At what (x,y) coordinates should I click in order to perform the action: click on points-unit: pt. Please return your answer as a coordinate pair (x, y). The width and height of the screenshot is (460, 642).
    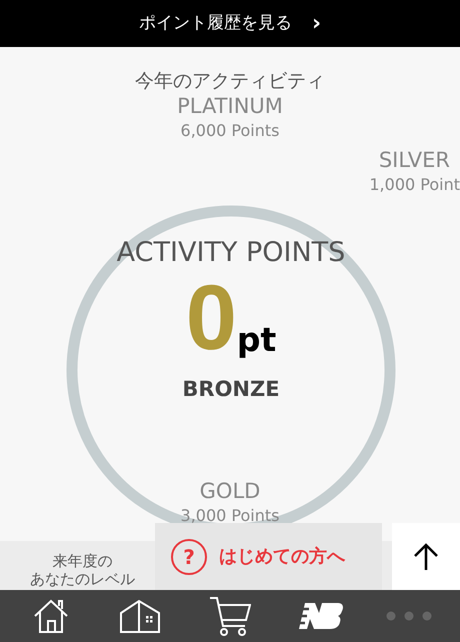
    Looking at the image, I should click on (256, 339).